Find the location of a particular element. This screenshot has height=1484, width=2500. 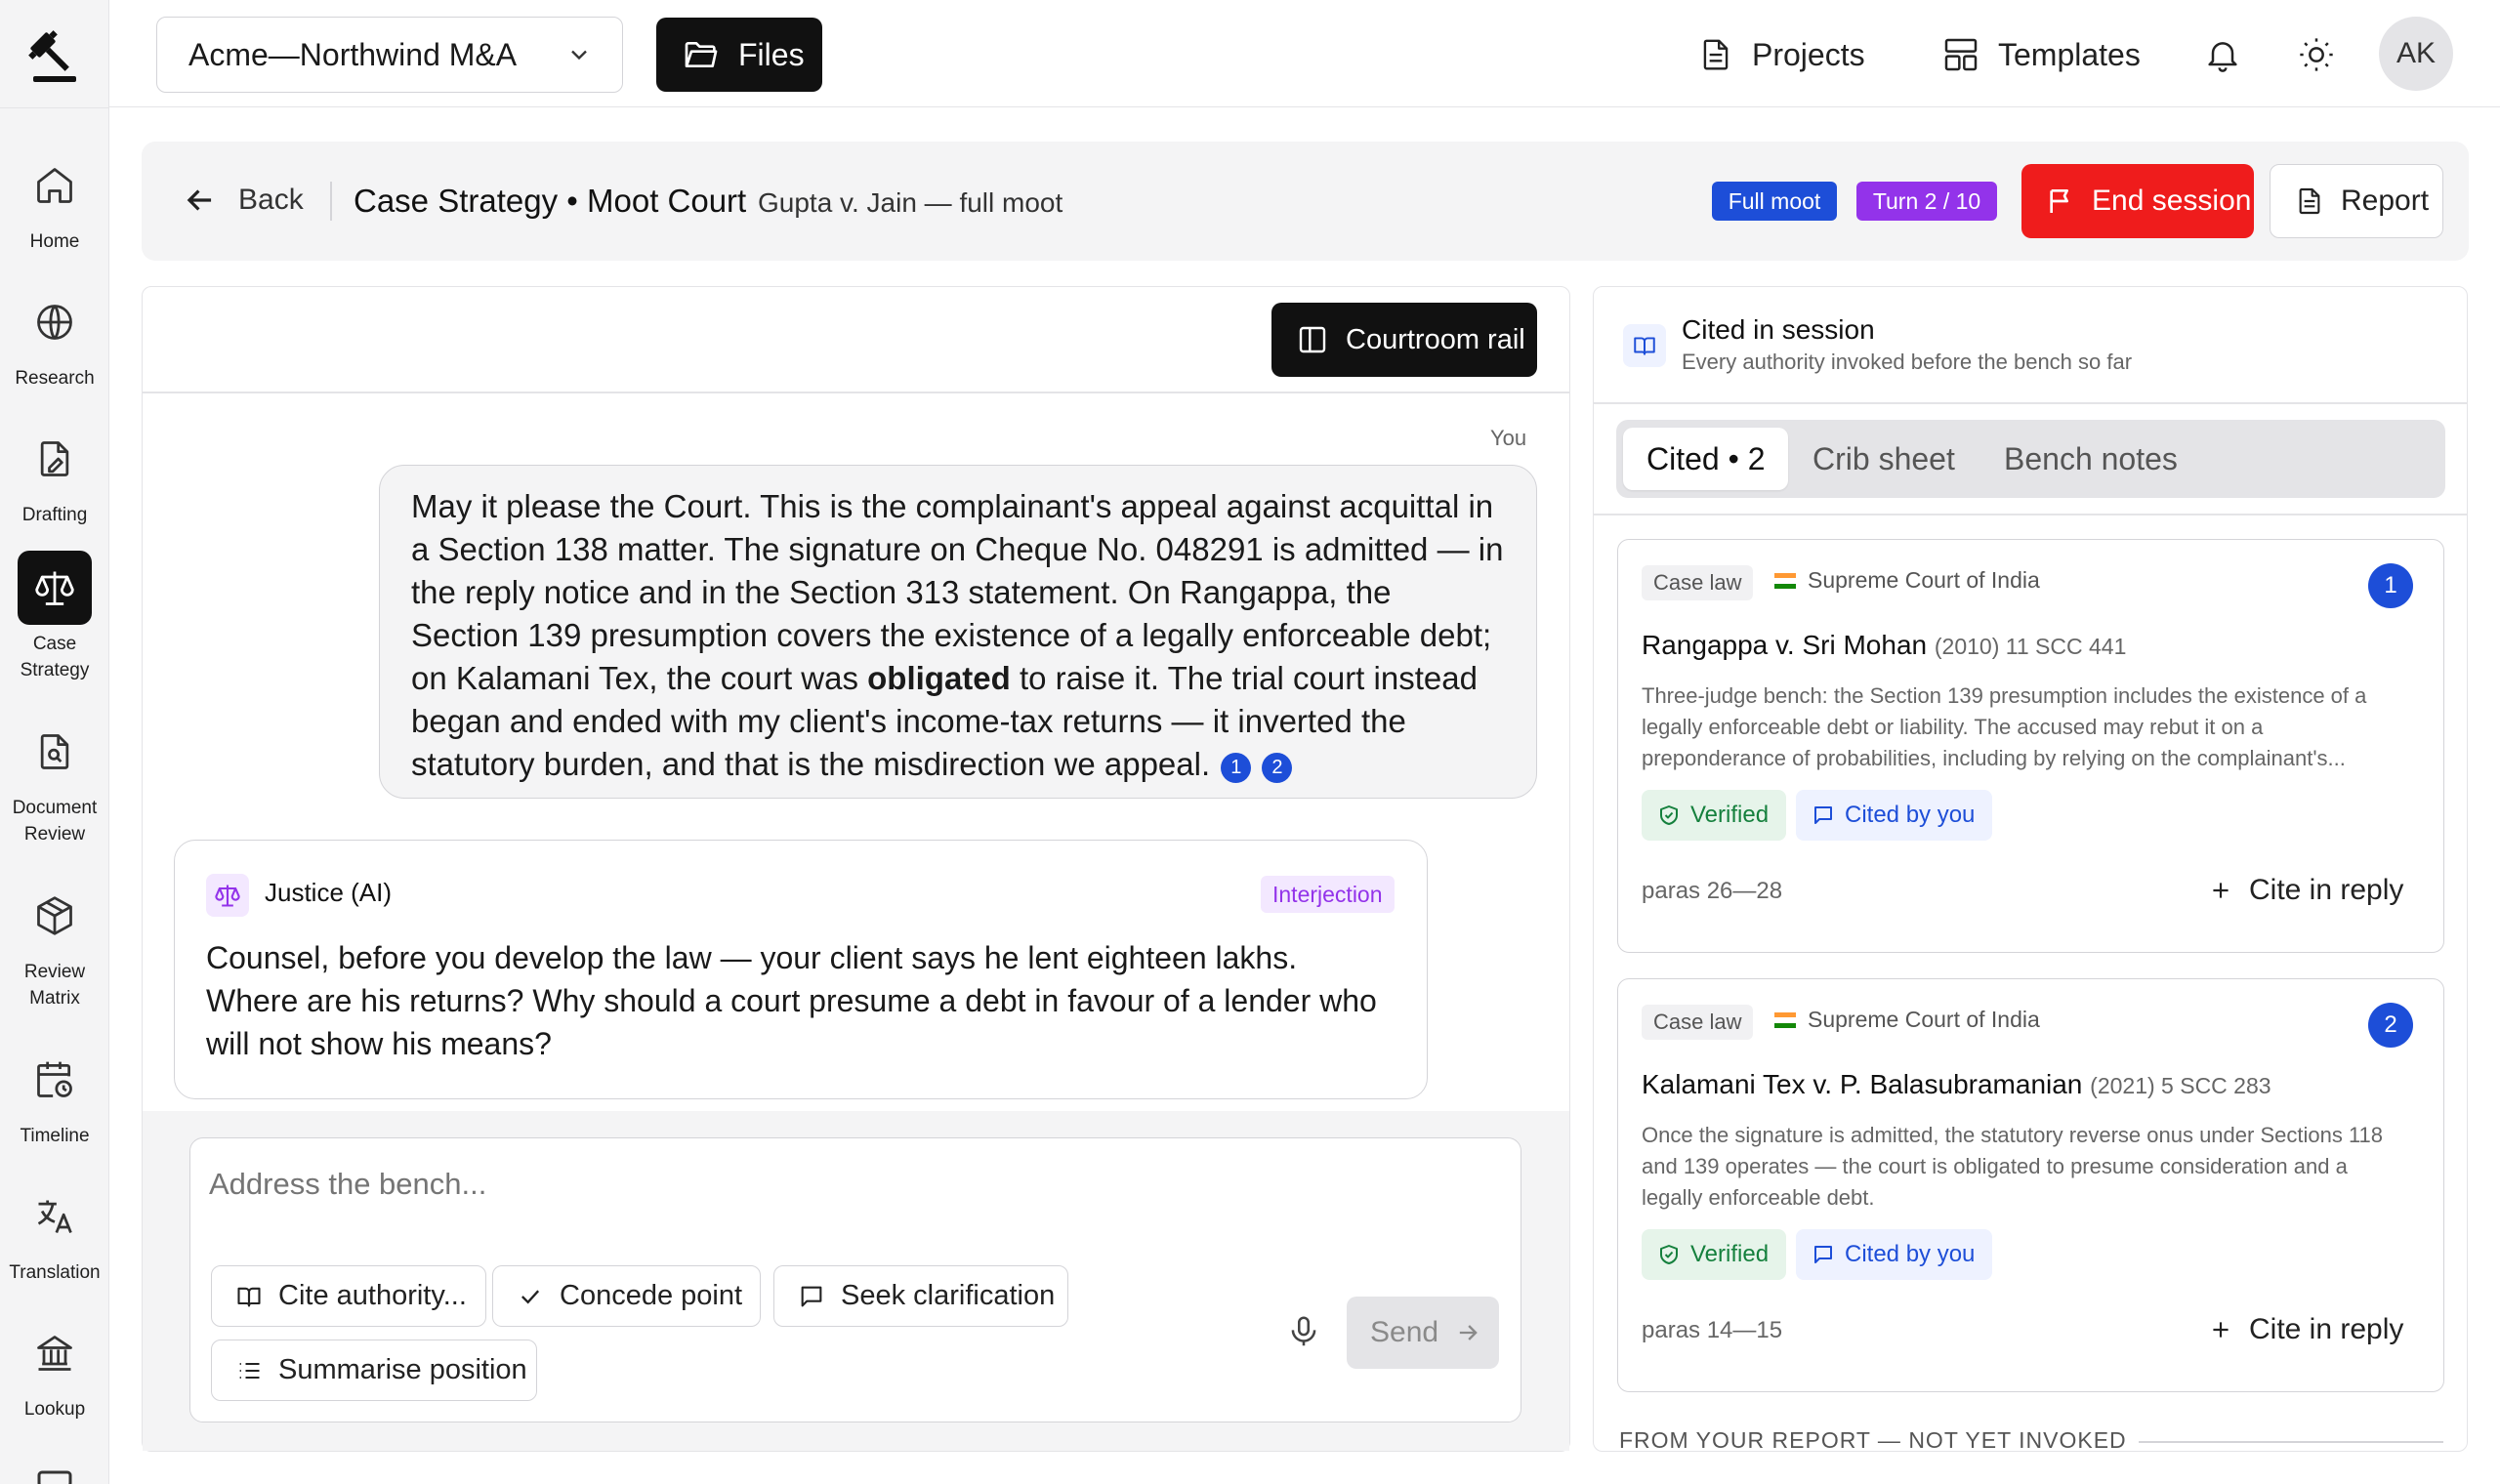

authority-case-name-row: Rangappa v. Sri Mohan (2010) 11 SCC 441 is located at coordinates (1884, 645).